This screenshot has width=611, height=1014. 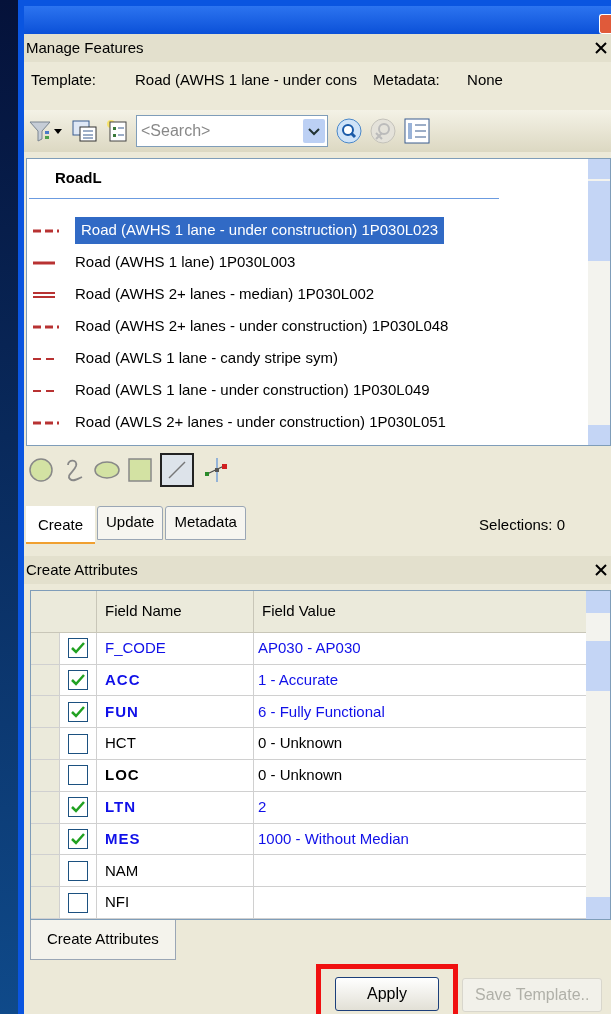 I want to click on tab: Create Attributes, so click(x=103, y=940).